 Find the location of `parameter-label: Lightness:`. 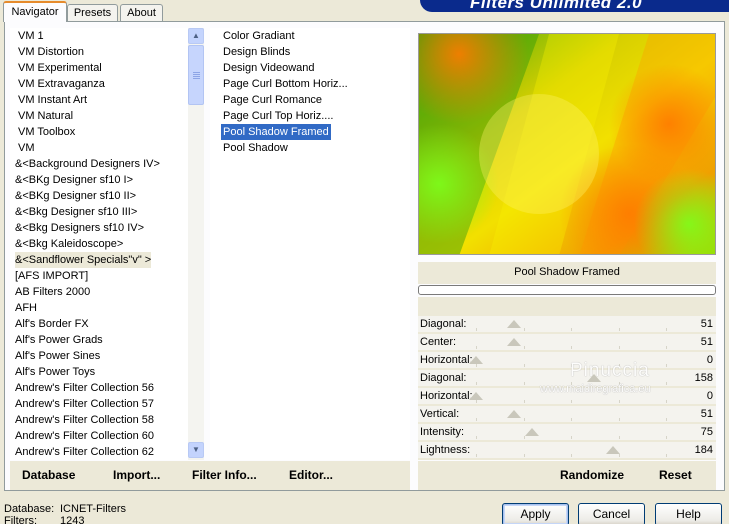

parameter-label: Lightness: is located at coordinates (445, 450).